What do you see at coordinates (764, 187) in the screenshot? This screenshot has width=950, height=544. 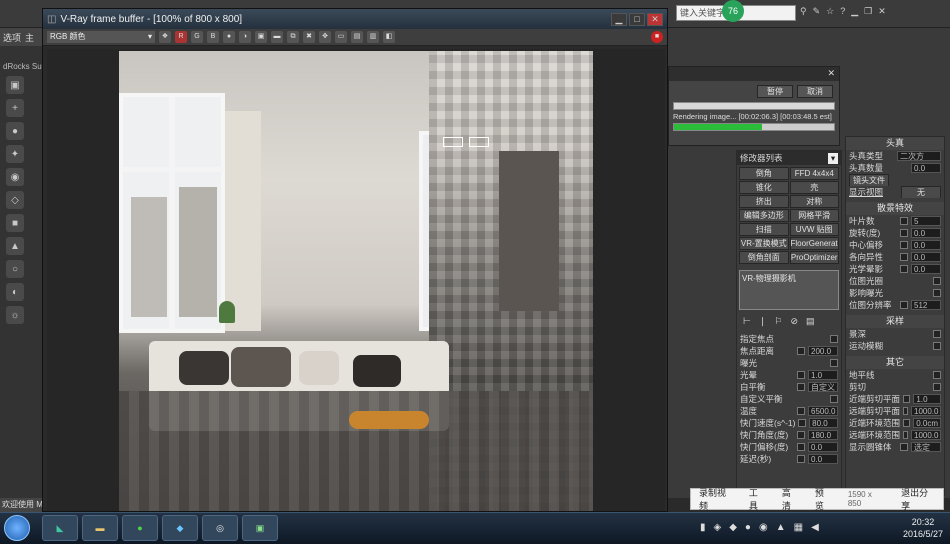 I see `modifier-button: 锥化` at bounding box center [764, 187].